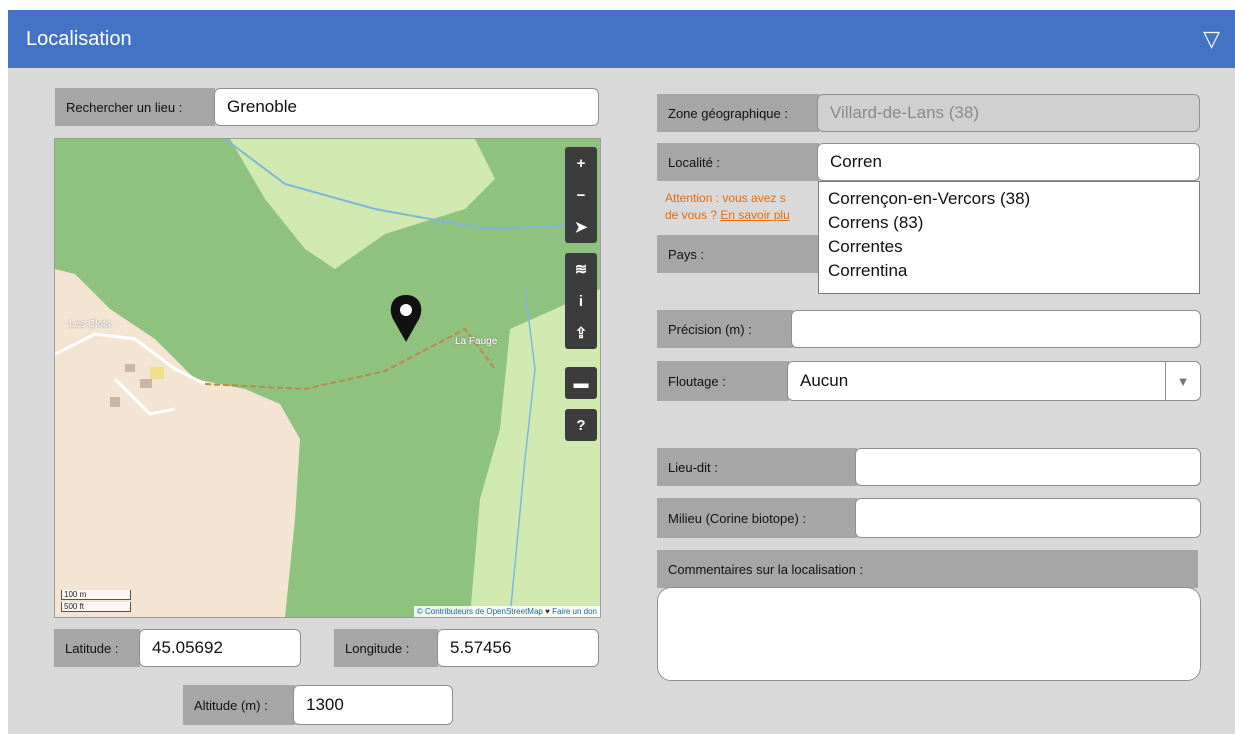  Describe the element at coordinates (824, 380) in the screenshot. I see `floutage-value: Aucun` at that location.